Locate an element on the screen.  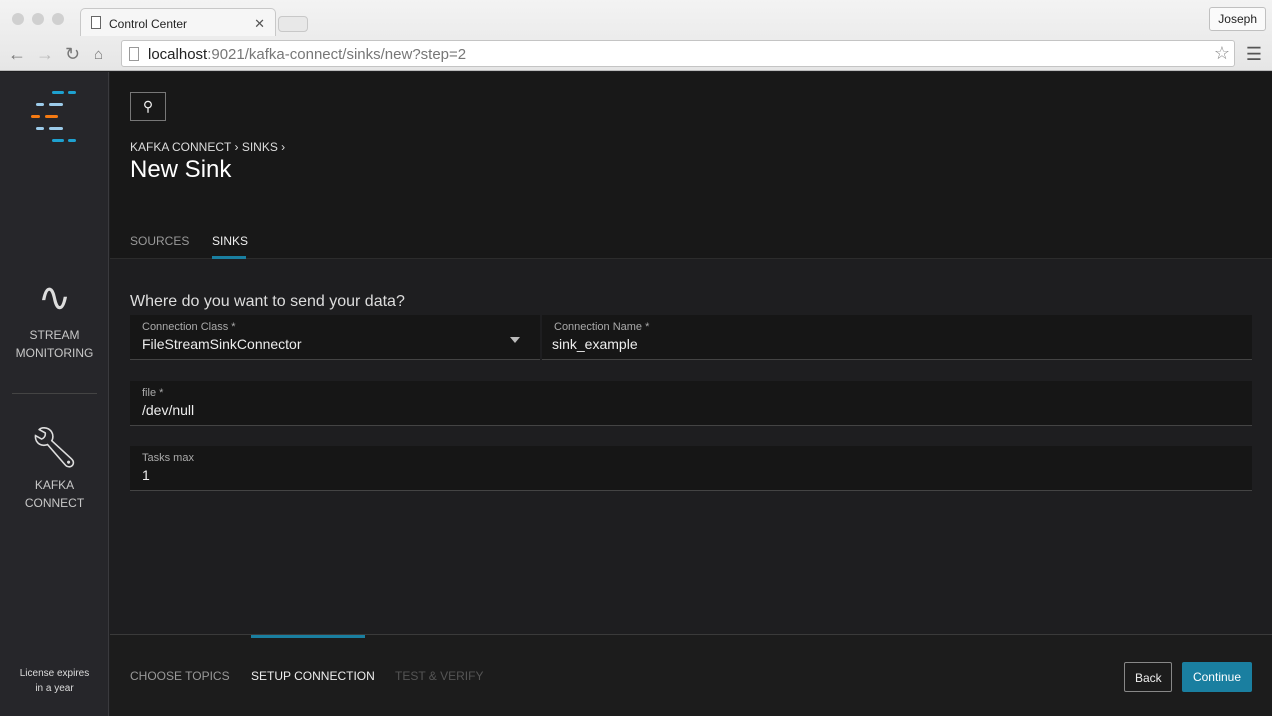
field-value: FileStreamSinkConnector is located at coordinates (222, 344).